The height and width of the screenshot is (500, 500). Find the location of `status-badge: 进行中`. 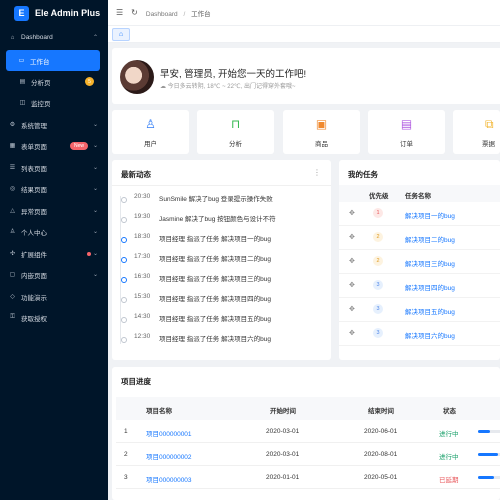

status-badge: 进行中 is located at coordinates (449, 434).